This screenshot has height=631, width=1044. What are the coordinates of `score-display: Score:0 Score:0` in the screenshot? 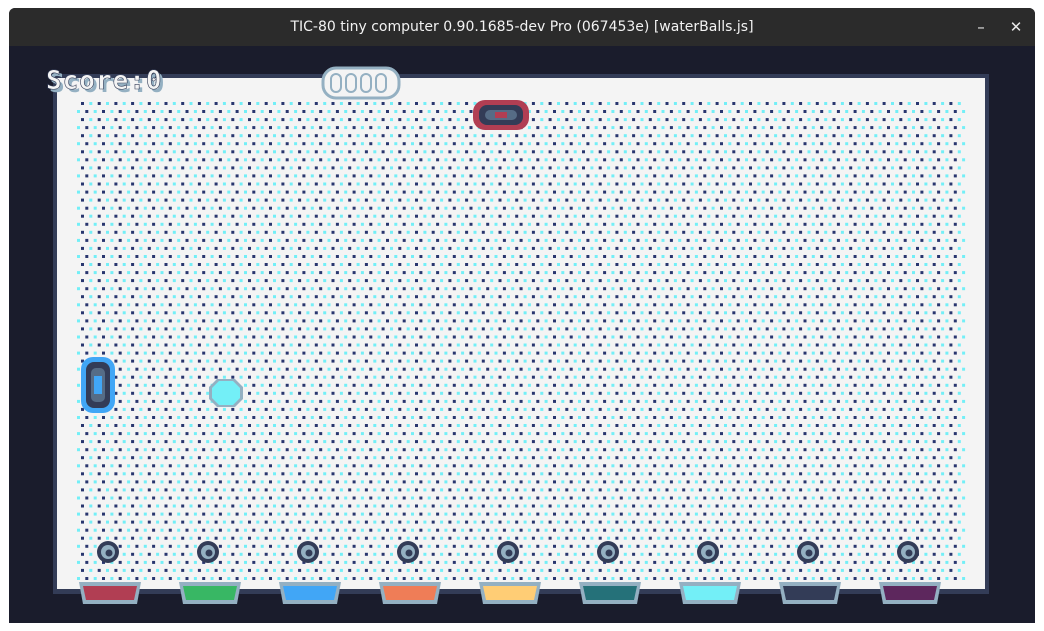 It's located at (105, 82).